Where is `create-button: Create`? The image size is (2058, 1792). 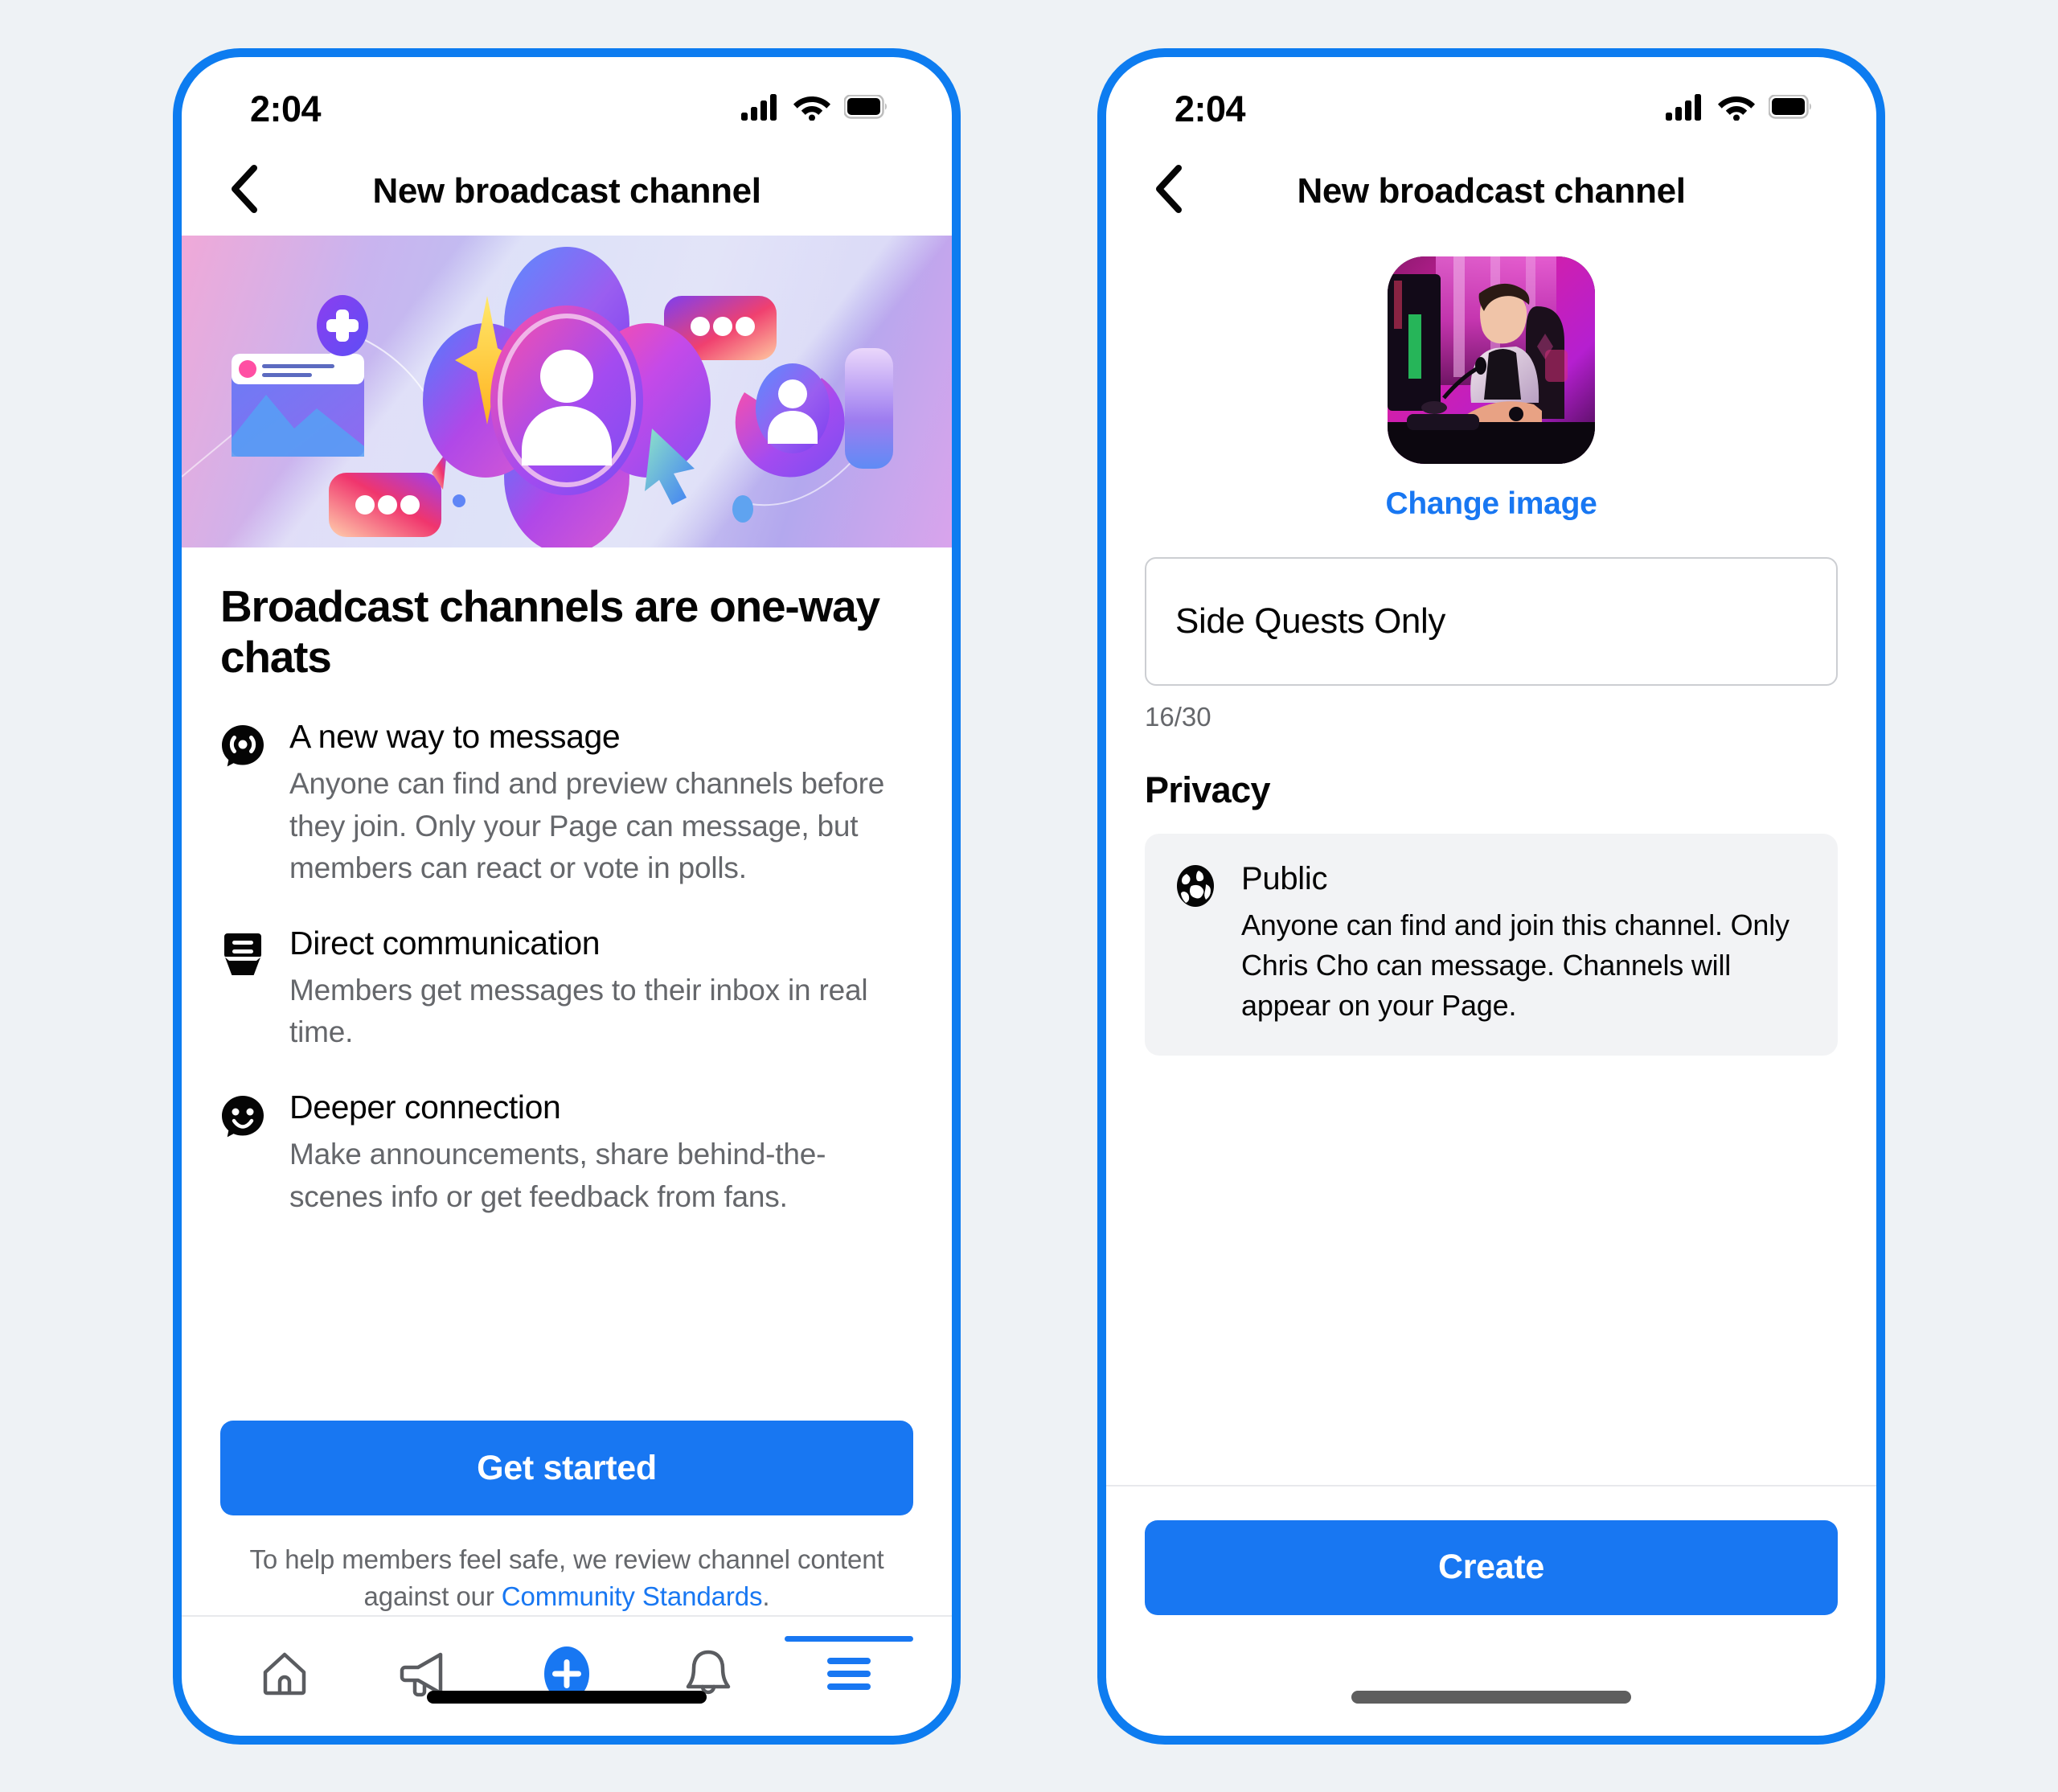 create-button: Create is located at coordinates (1492, 1567).